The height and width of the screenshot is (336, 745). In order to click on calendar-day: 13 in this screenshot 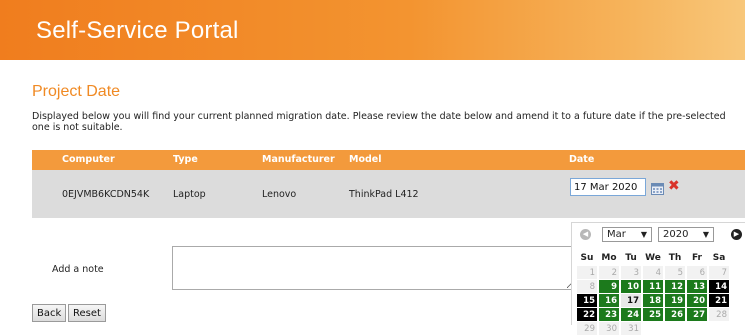, I will do `click(697, 286)`.